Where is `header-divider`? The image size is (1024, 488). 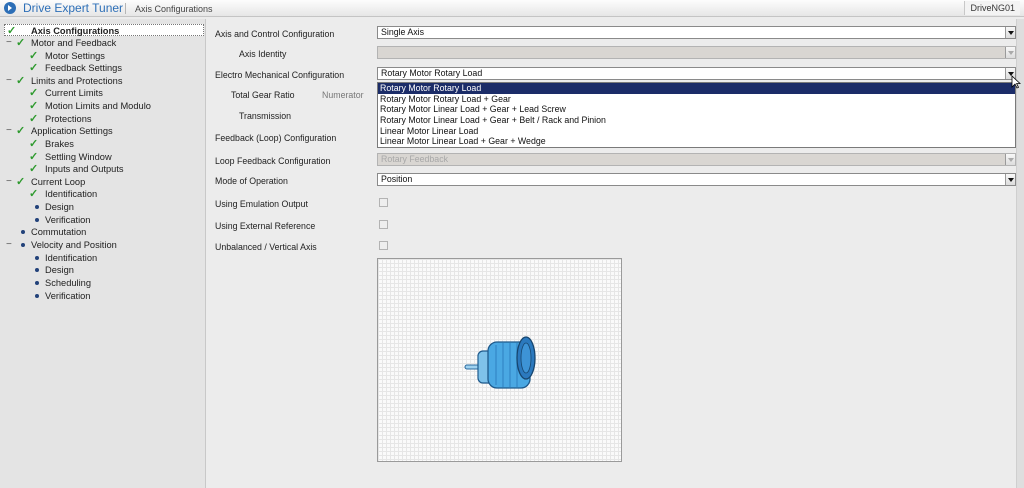 header-divider is located at coordinates (125, 8).